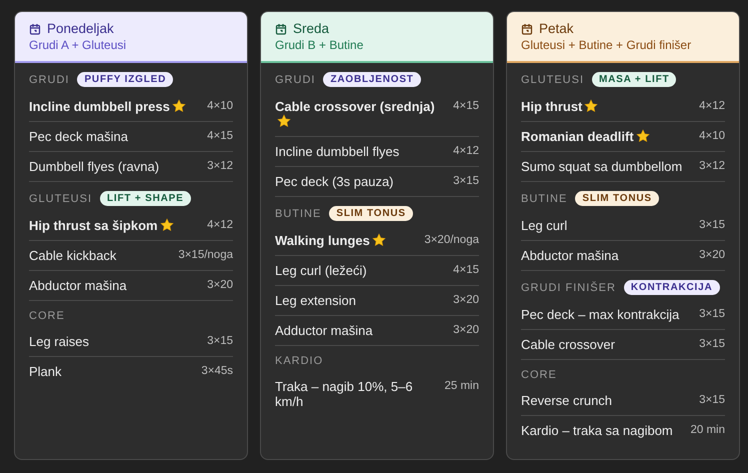 Image resolution: width=748 pixels, height=473 pixels. I want to click on section-label: GRUDI FINIŠER, so click(568, 288).